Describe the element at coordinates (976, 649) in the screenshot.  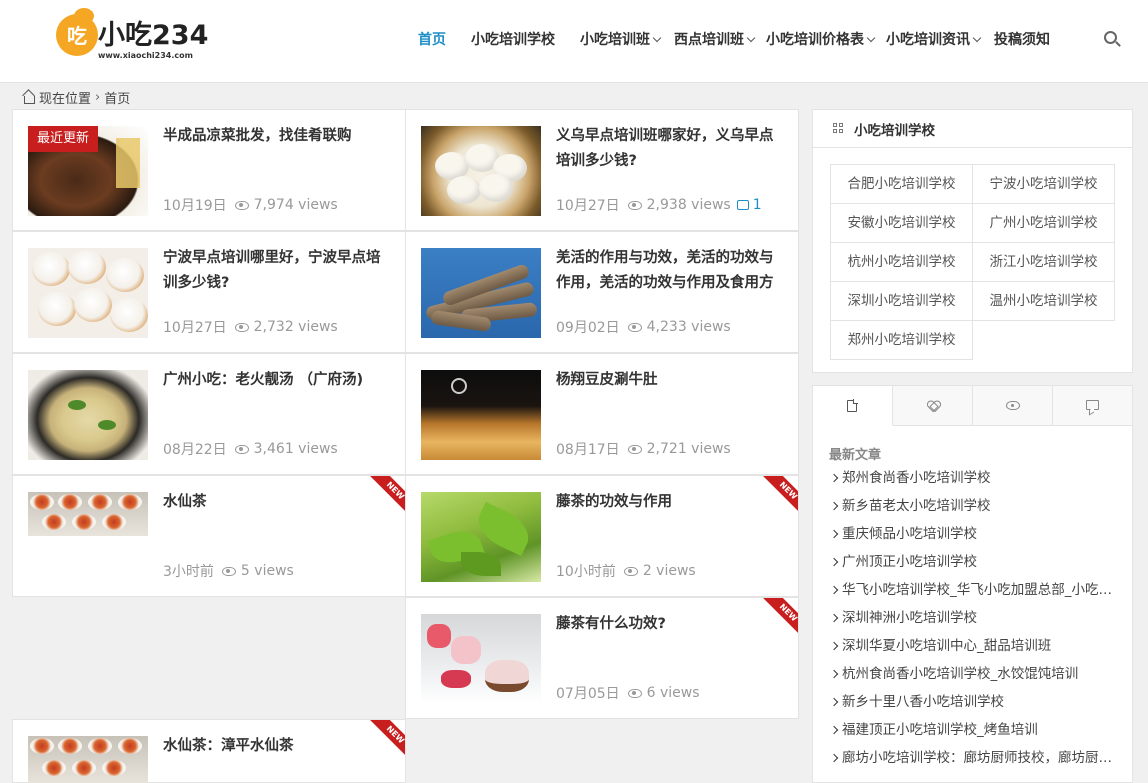
I see `list-item: 深圳华夏小吃培训中心_甜品培训班` at that location.